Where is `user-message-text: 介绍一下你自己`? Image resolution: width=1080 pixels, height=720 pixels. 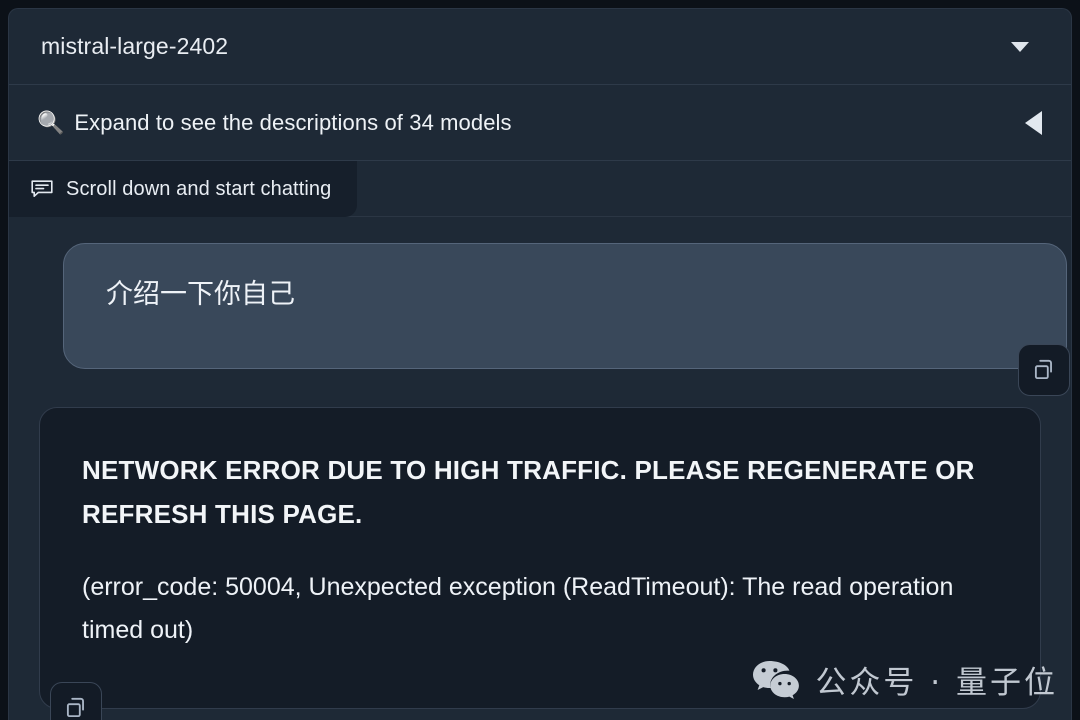 user-message-text: 介绍一下你自己 is located at coordinates (200, 294).